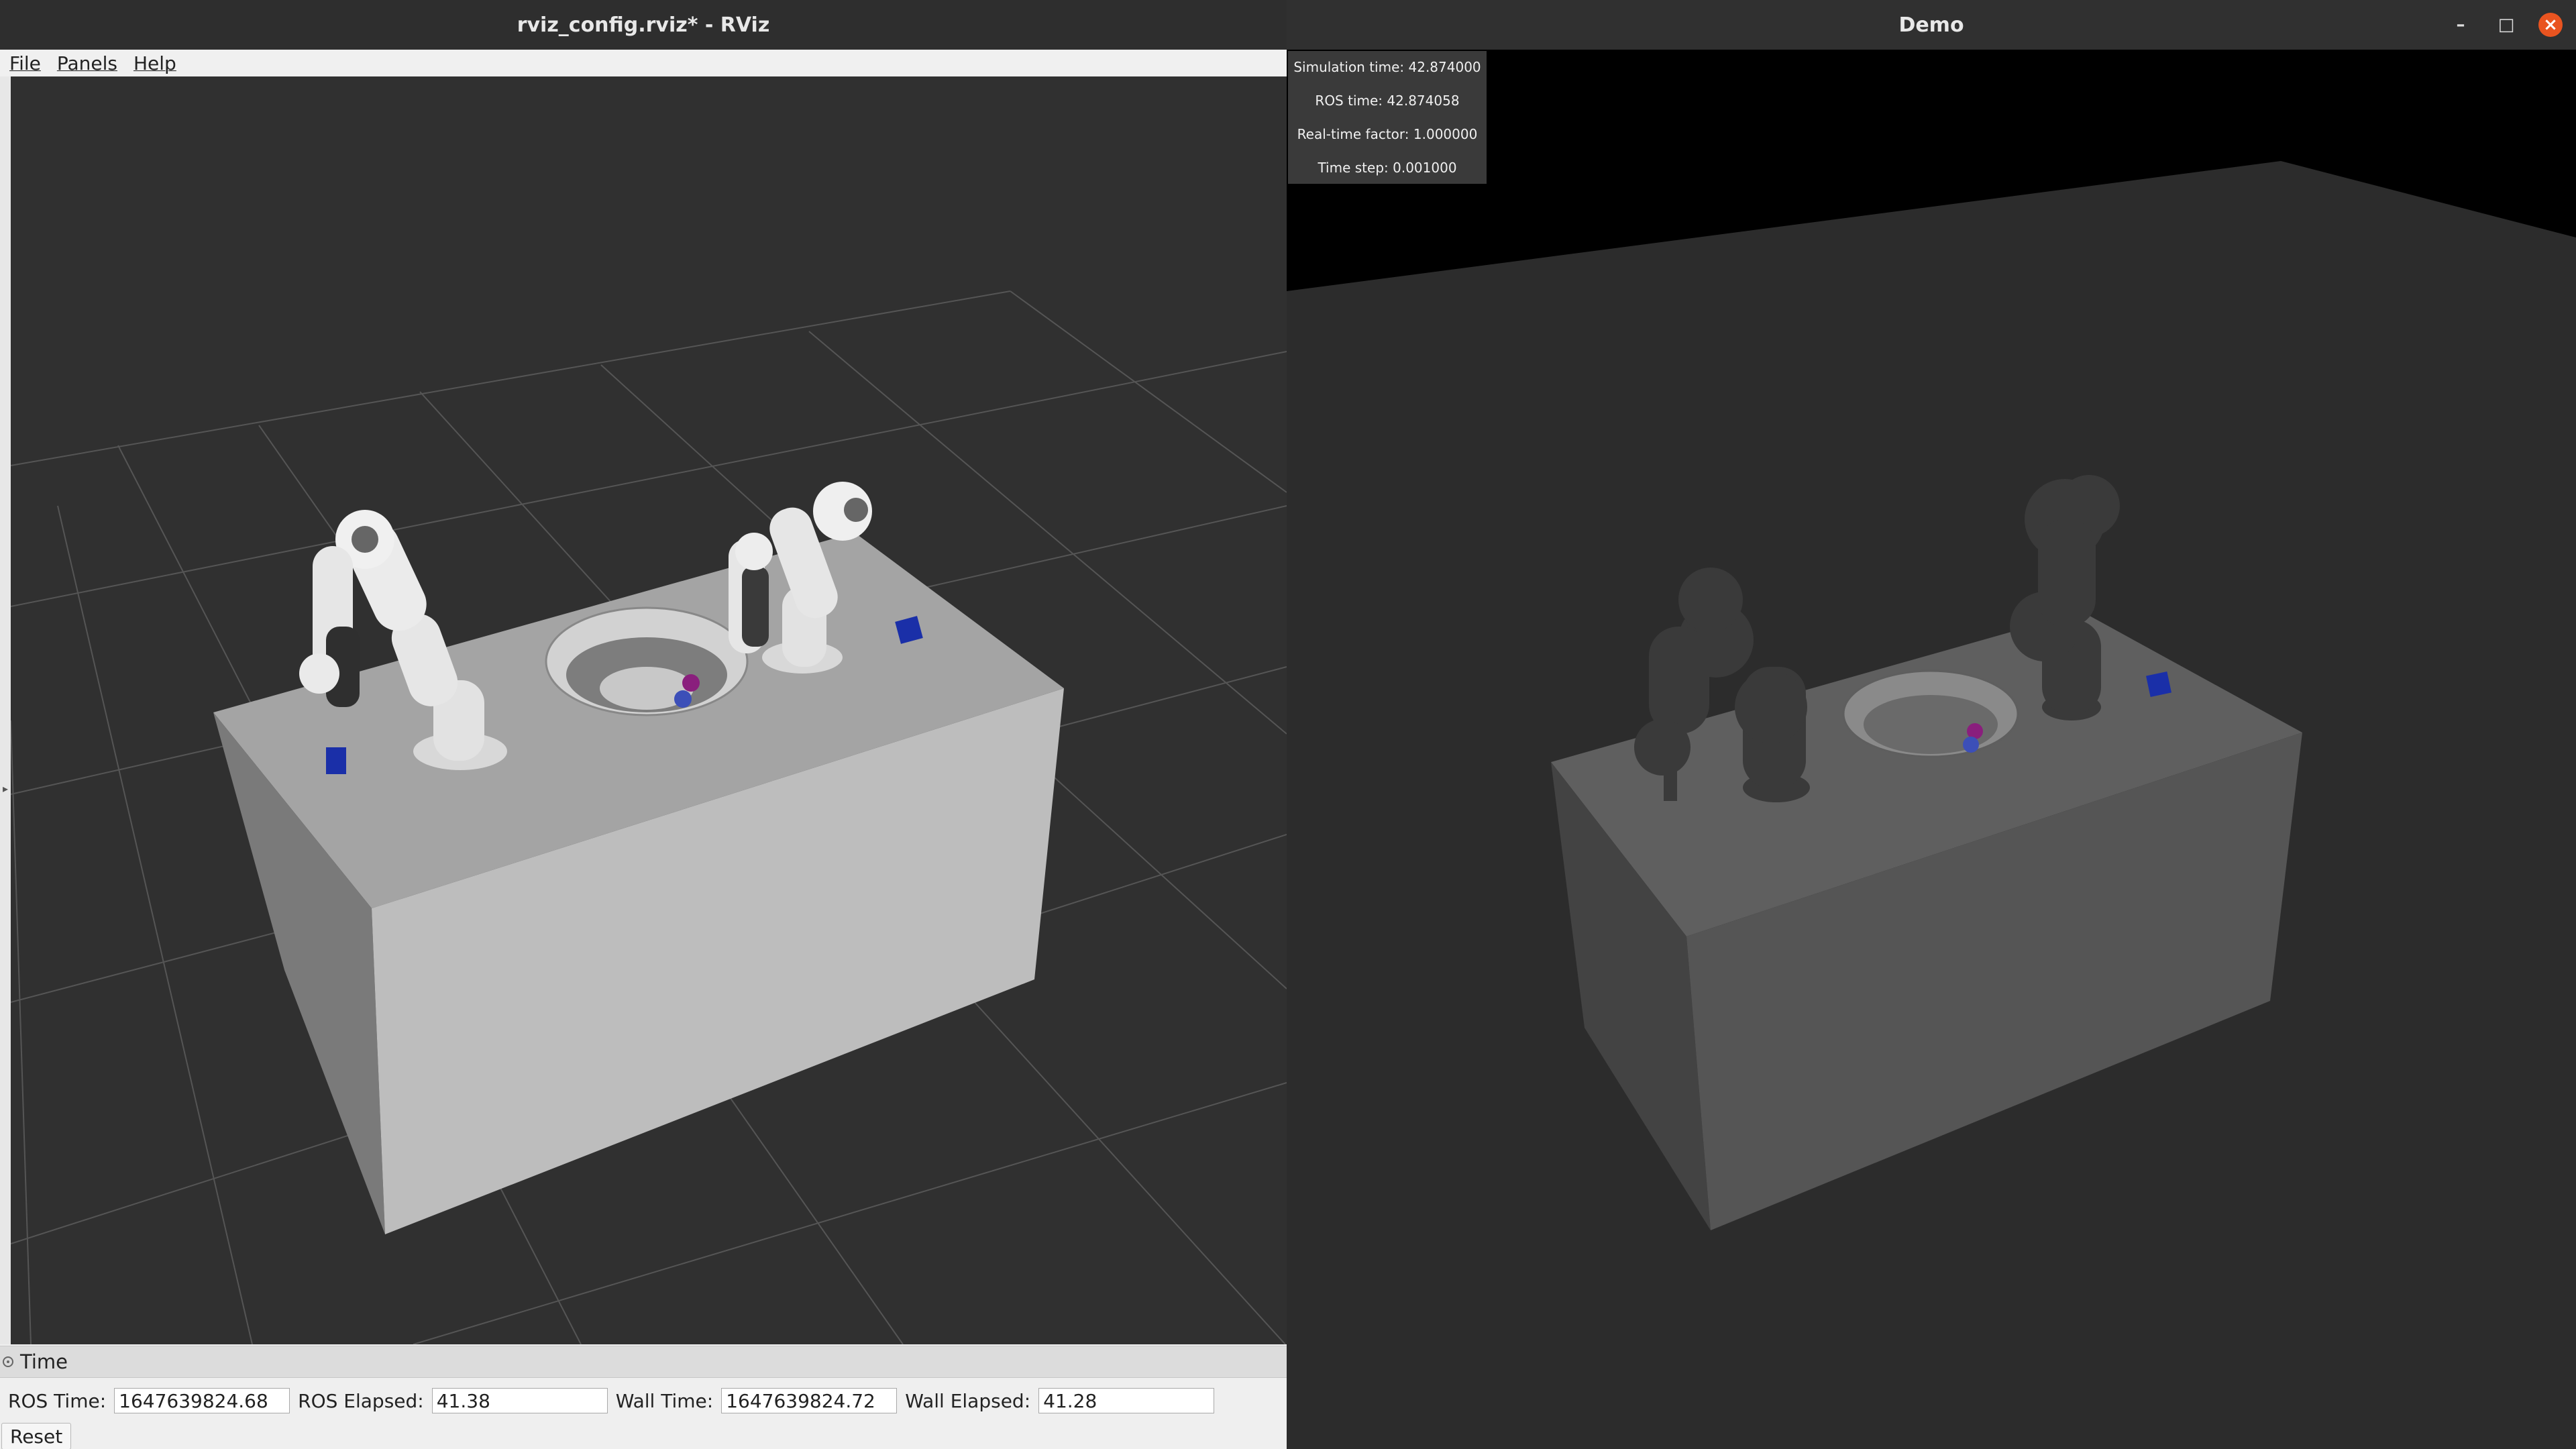  Describe the element at coordinates (519, 1400) in the screenshot. I see `ros-elapsed-field: 41.38` at that location.